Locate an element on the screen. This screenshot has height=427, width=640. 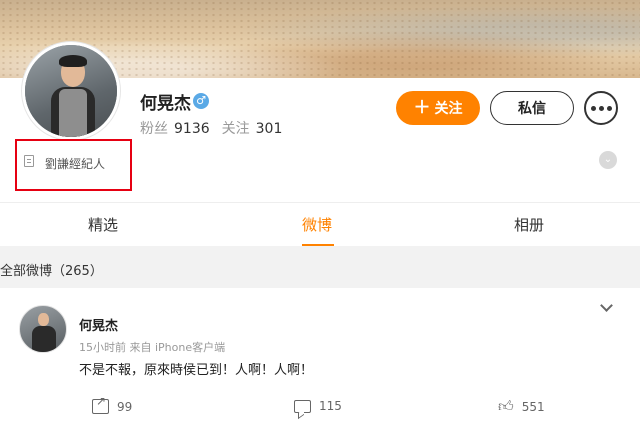
avatar-figure-vest is located at coordinates (73, 113).